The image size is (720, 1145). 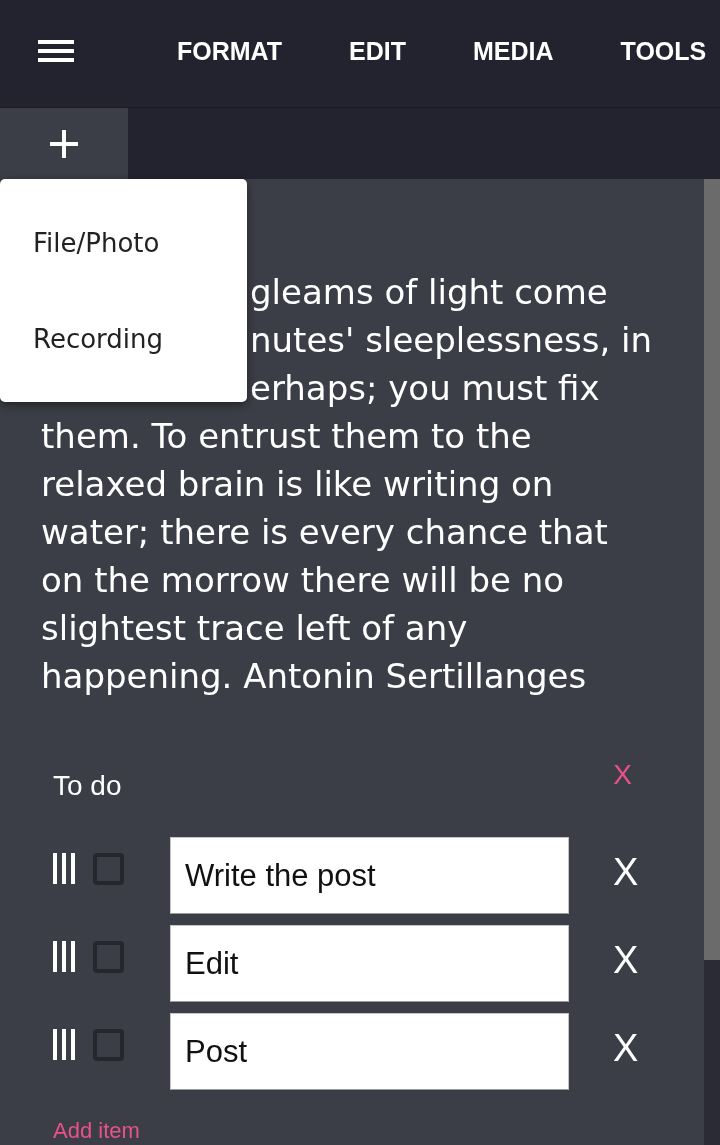 What do you see at coordinates (230, 50) in the screenshot?
I see `menu-bar-item: FORMAT` at bounding box center [230, 50].